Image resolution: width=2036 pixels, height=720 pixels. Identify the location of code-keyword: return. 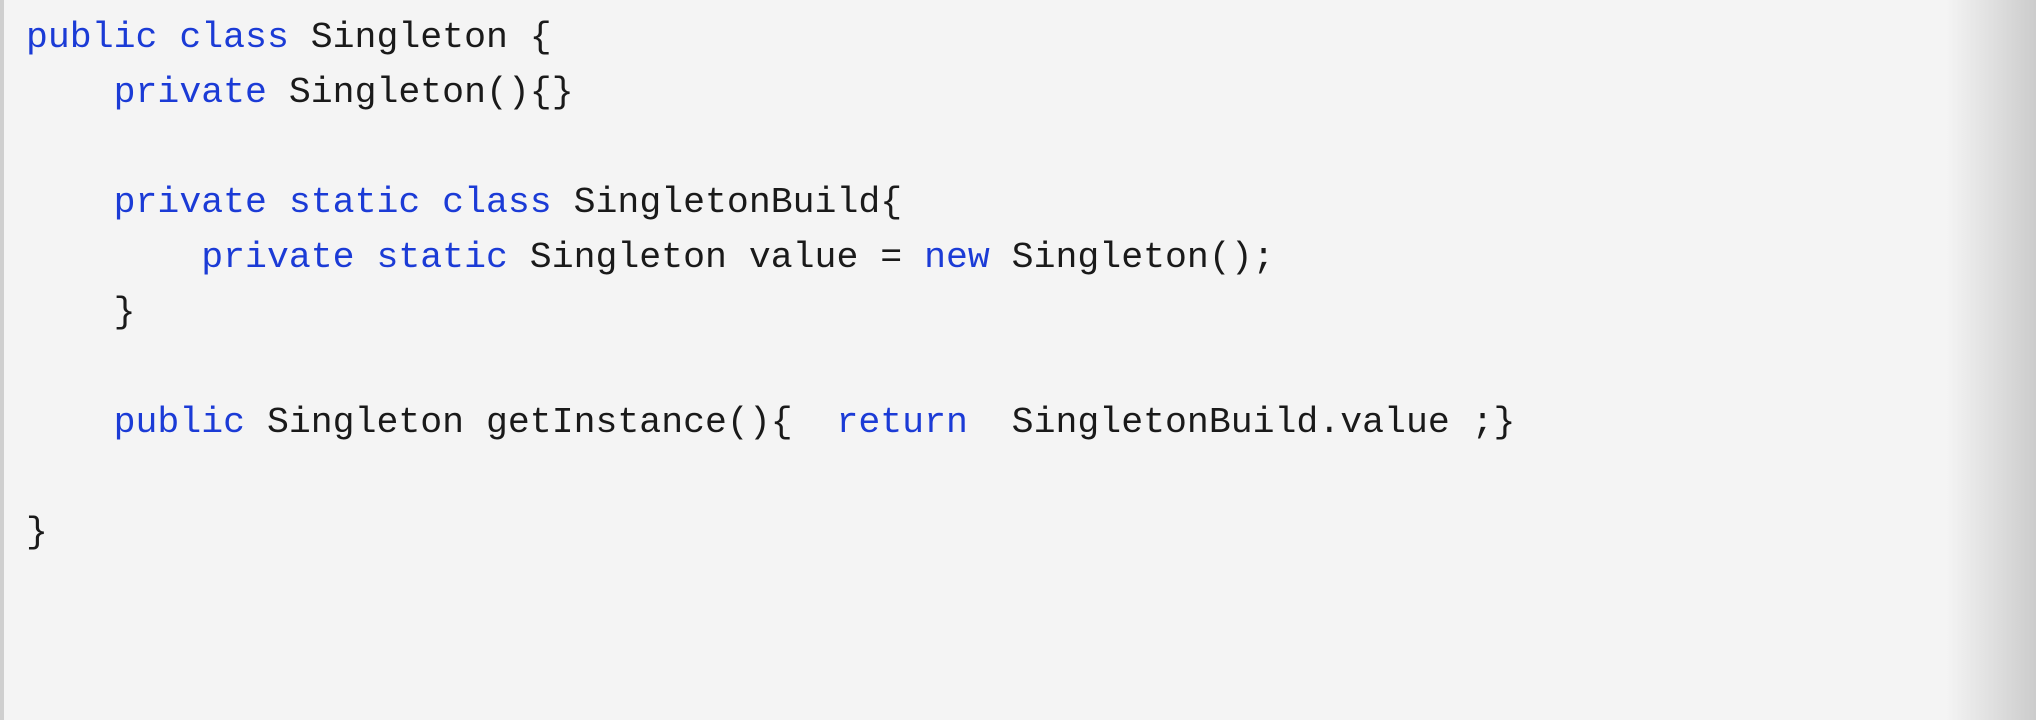
(902, 422).